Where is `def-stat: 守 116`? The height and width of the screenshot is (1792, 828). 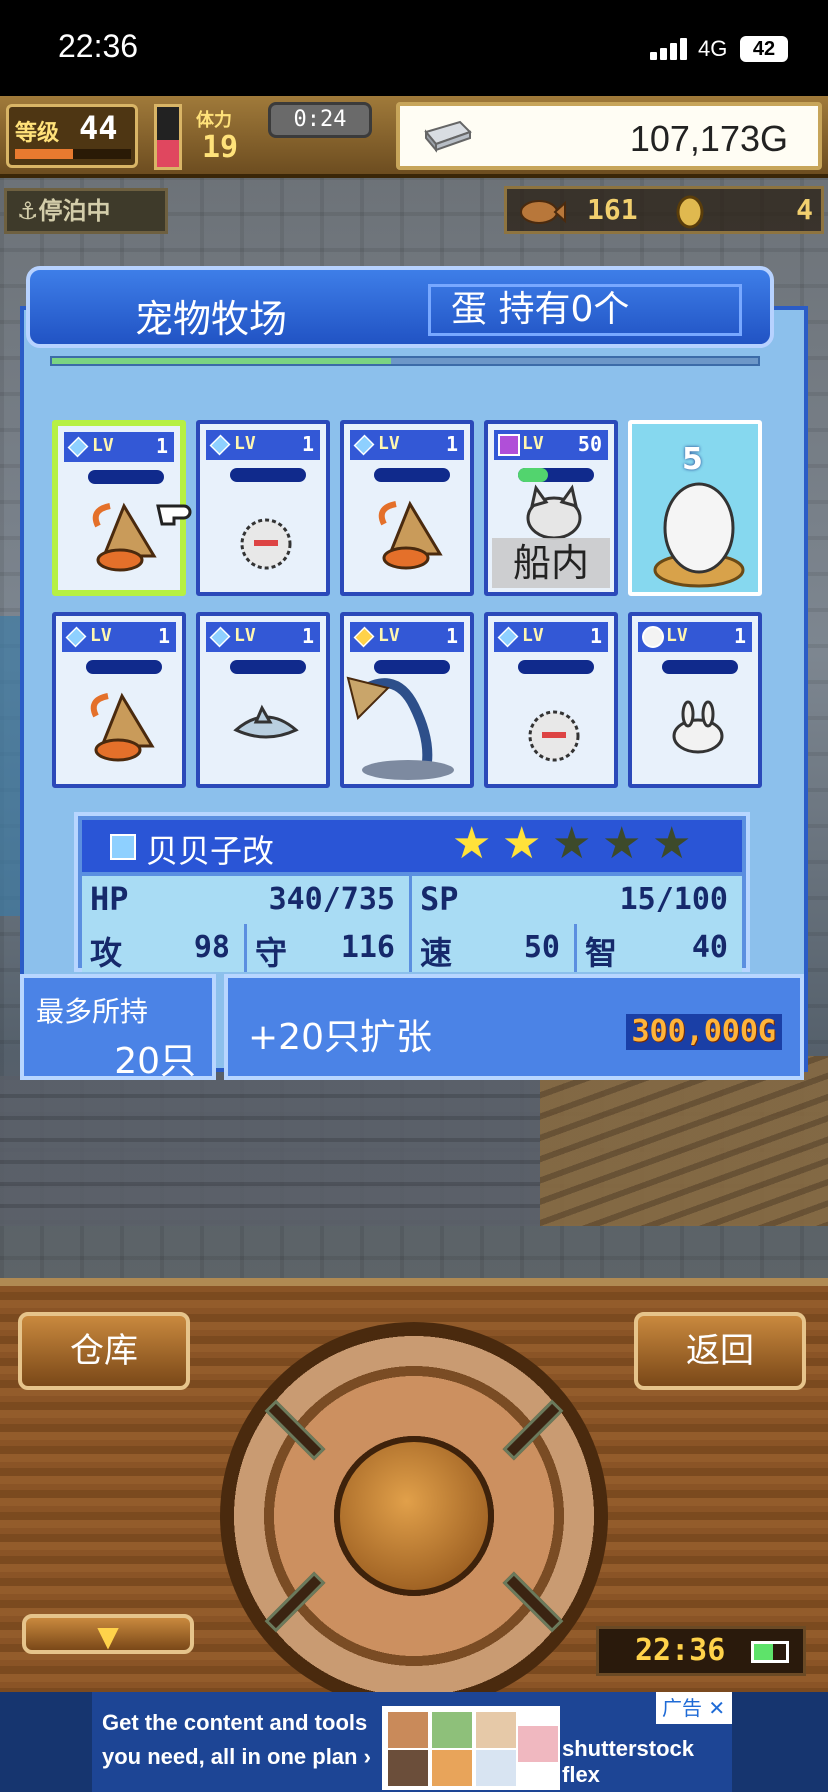
def-stat: 守 116 is located at coordinates (329, 948).